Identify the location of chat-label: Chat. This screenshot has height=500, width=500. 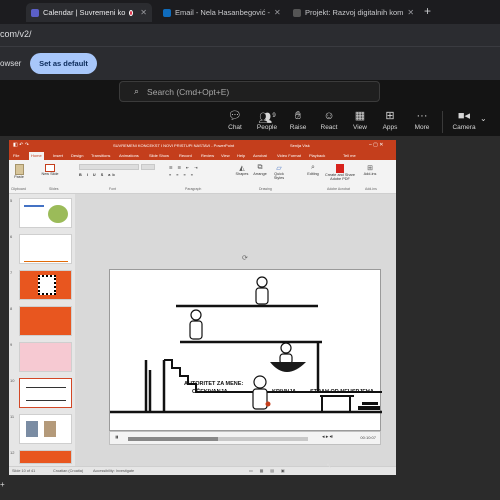
(235, 127).